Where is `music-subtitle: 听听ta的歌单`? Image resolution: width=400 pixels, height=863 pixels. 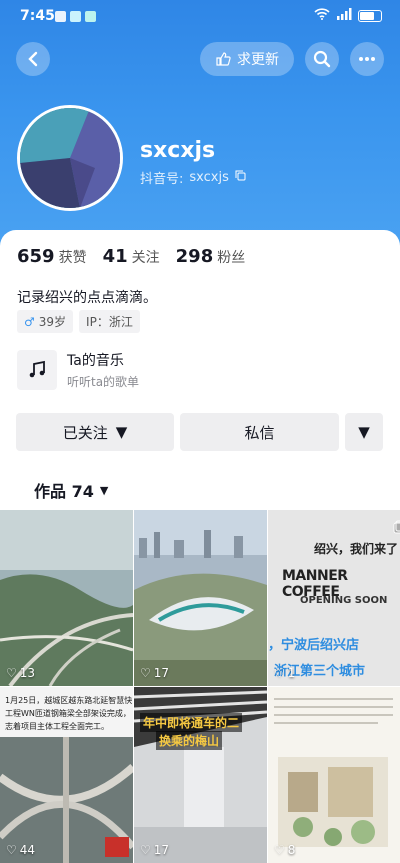 music-subtitle: 听听ta的歌单 is located at coordinates (103, 382).